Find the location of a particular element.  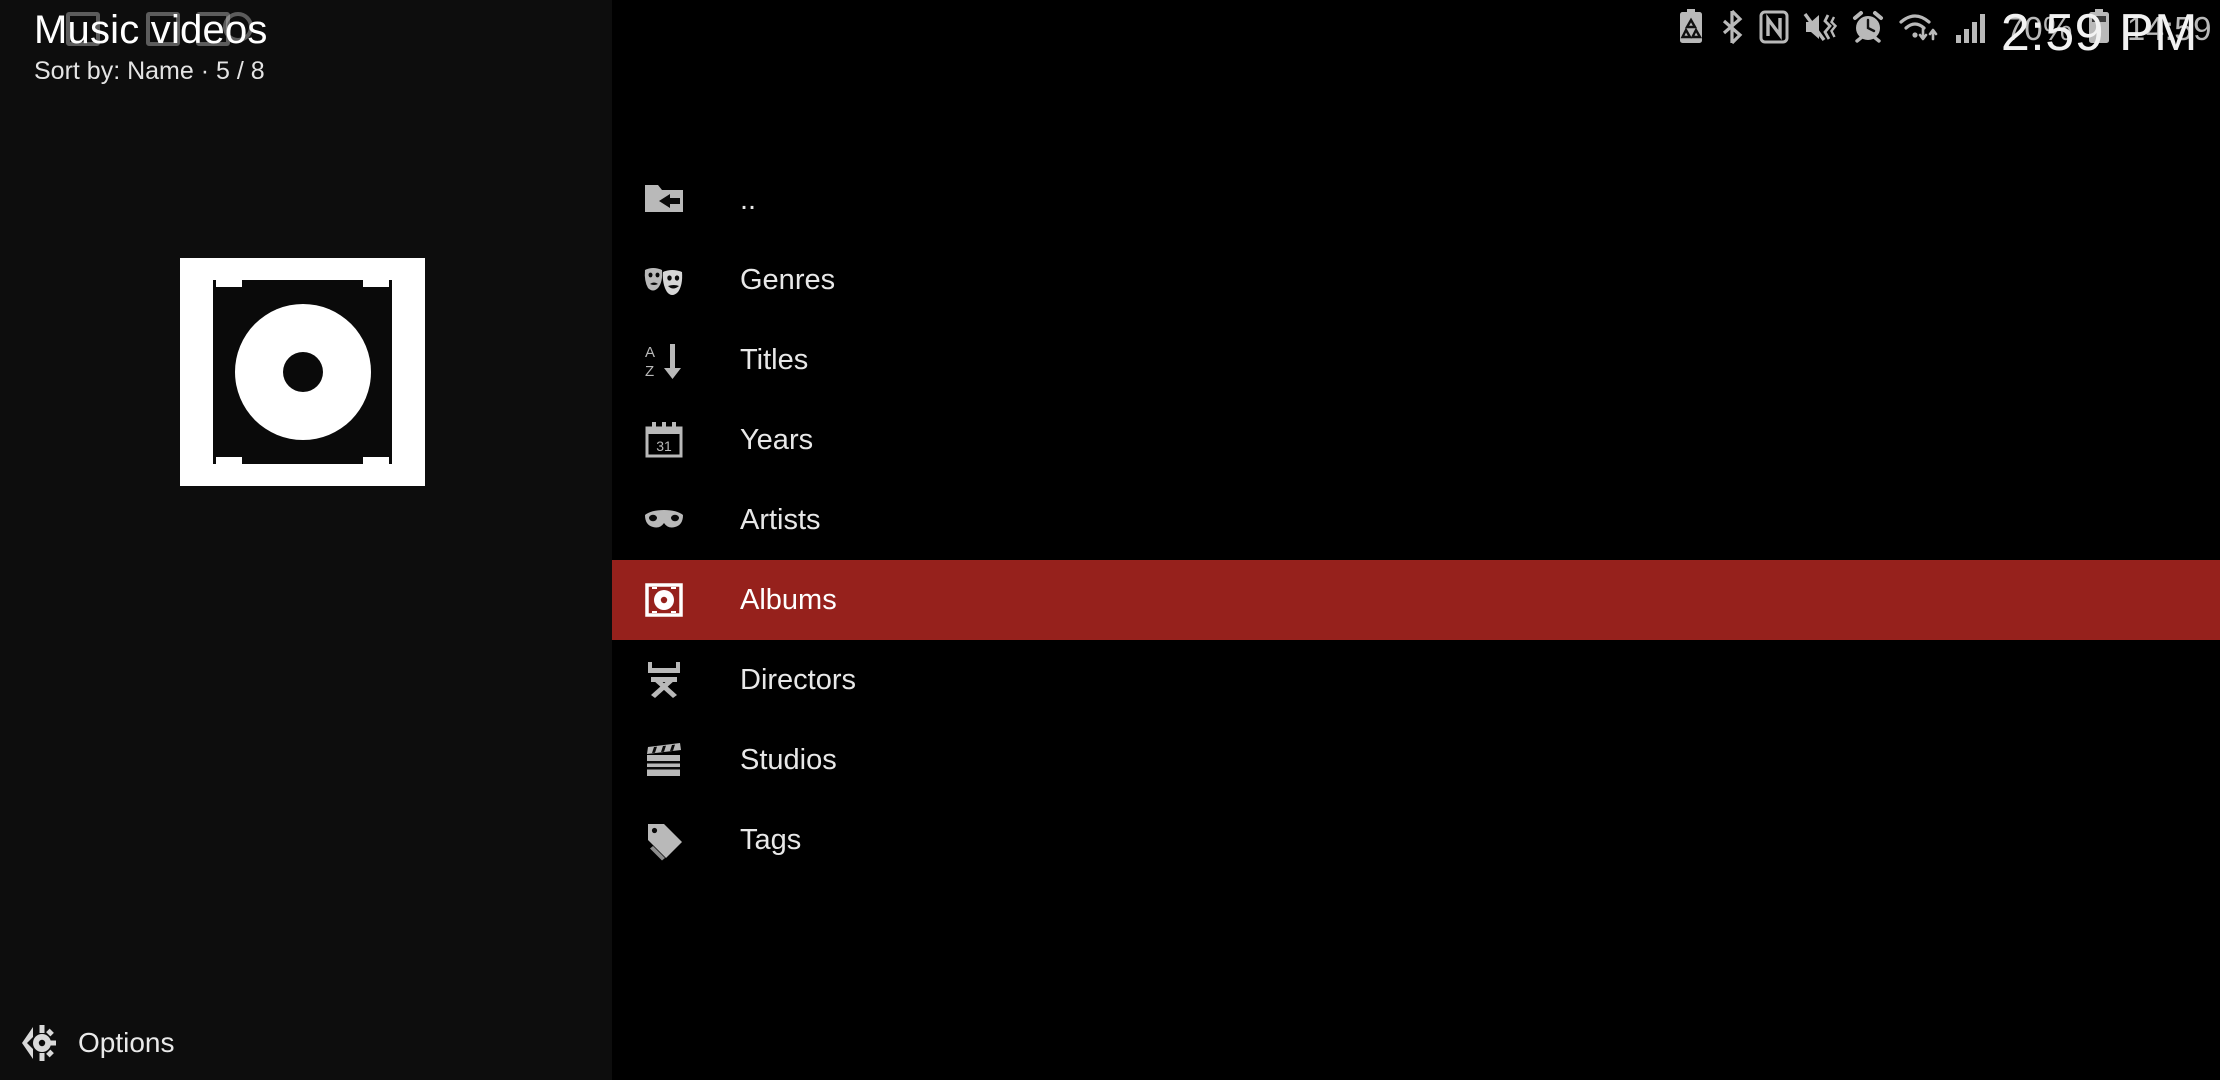

album-case-inner is located at coordinates (302, 372).